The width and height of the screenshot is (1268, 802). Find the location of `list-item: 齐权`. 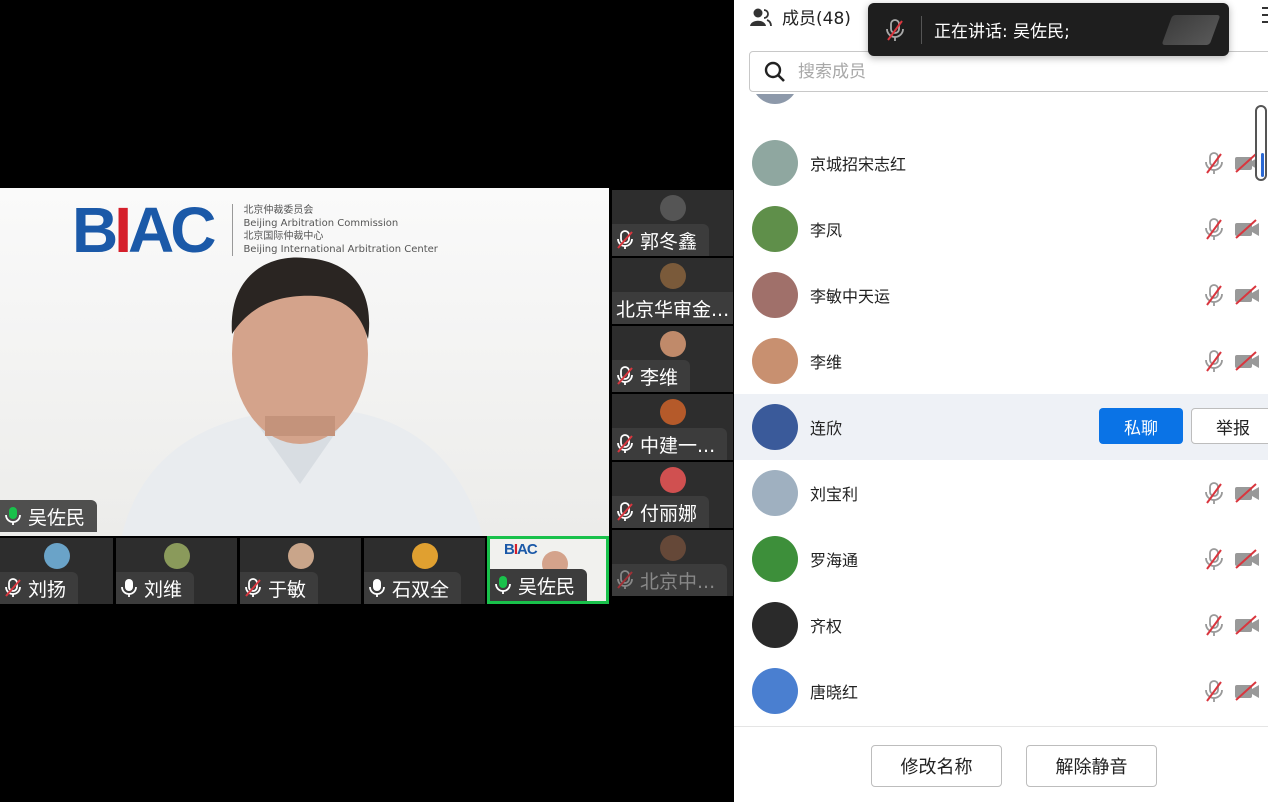

list-item: 齐权 is located at coordinates (1001, 625).